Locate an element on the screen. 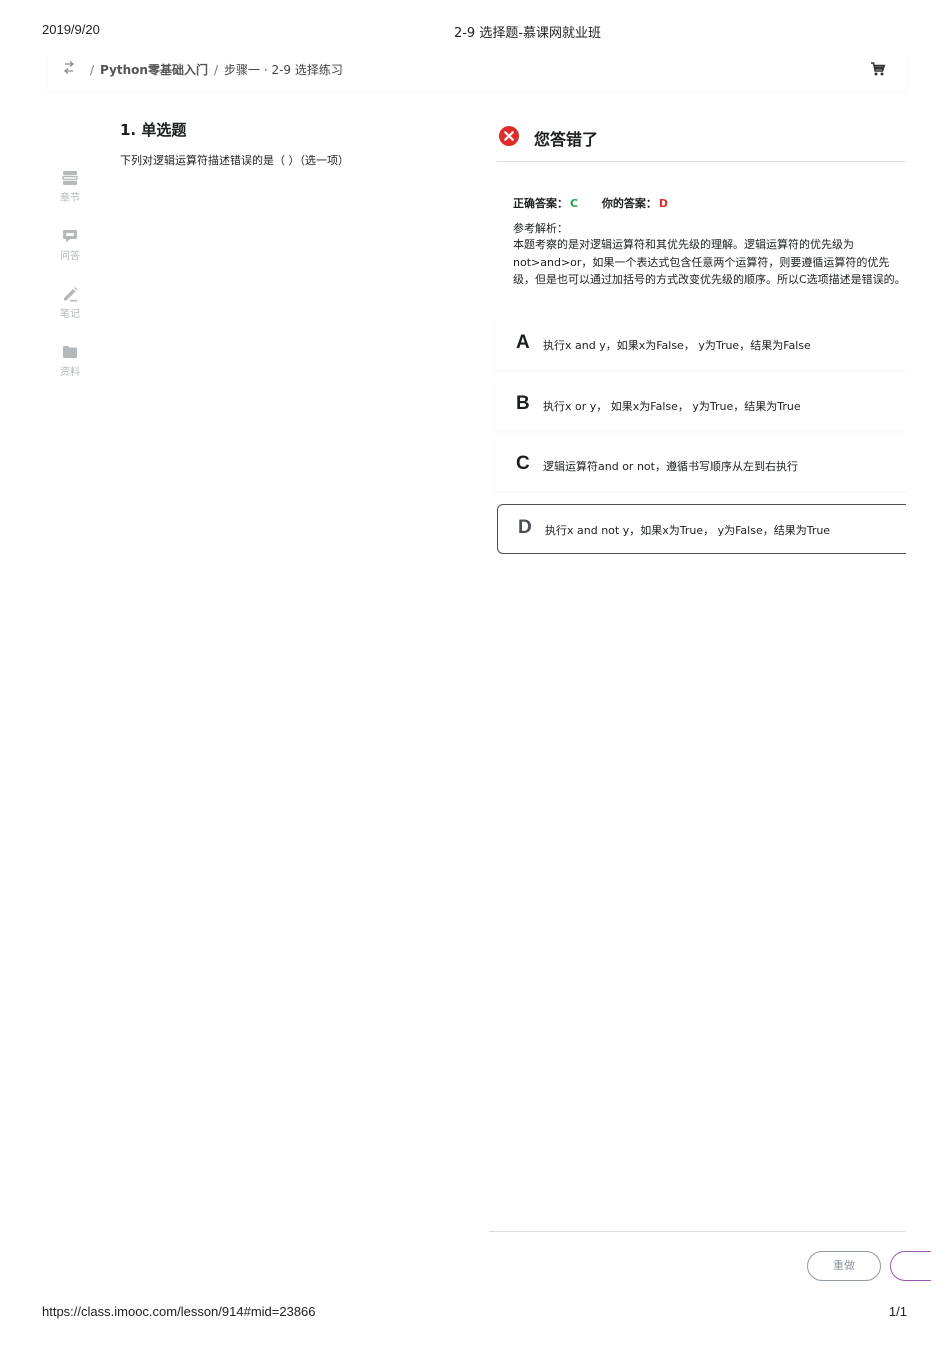 Image resolution: width=950 pixels, height=1345 pixels. breadcrumb: / Python零基础入门 / 步骤一 · 2-9 选择练习 is located at coordinates (213, 69).